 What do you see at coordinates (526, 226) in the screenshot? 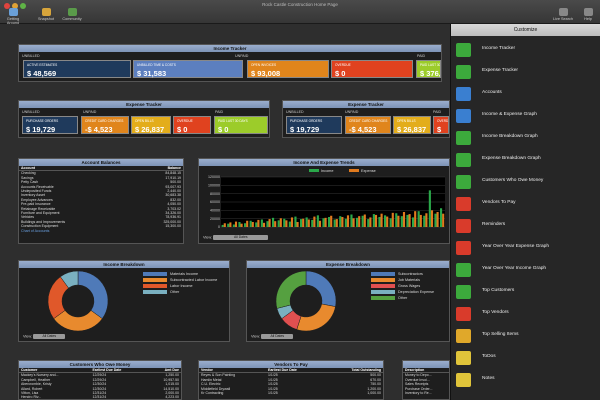
I see `sidebar-item-reminders: Reminders` at bounding box center [526, 226].